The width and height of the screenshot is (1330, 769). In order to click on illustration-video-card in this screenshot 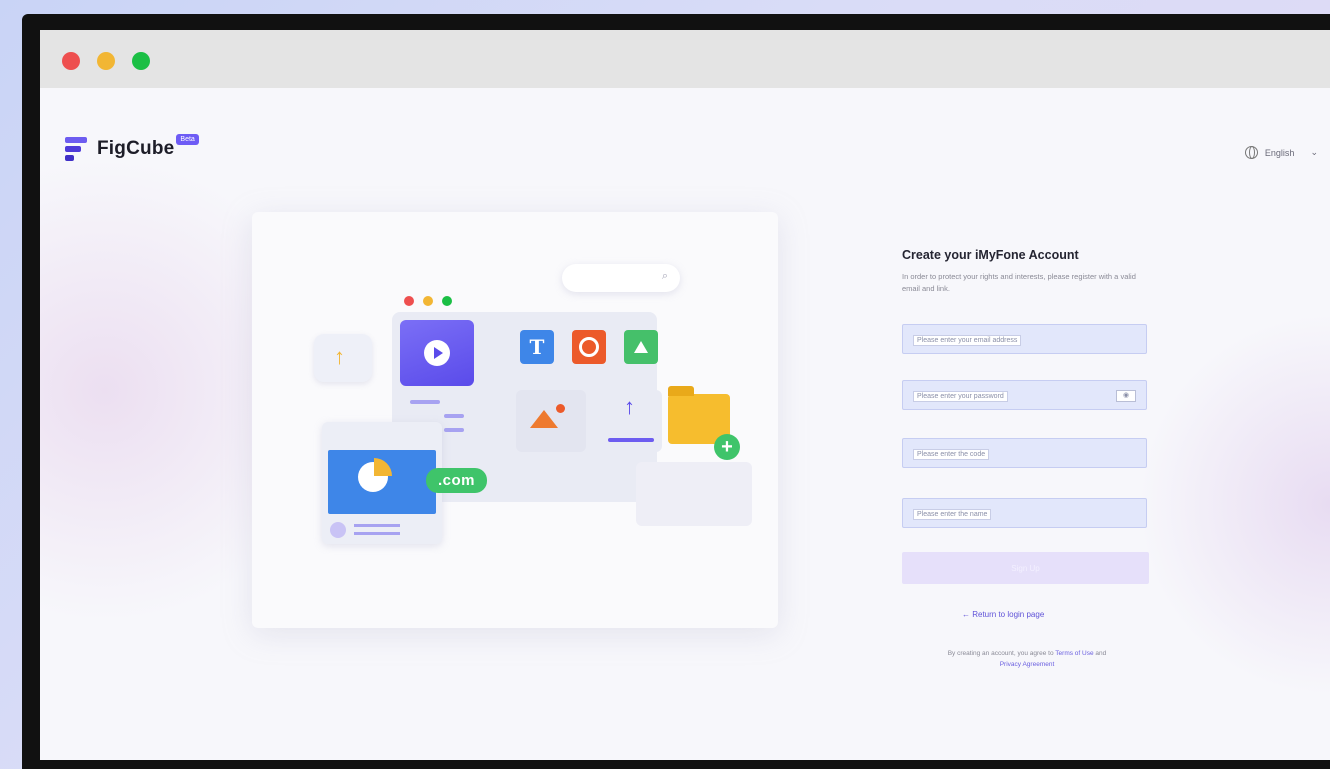, I will do `click(437, 353)`.